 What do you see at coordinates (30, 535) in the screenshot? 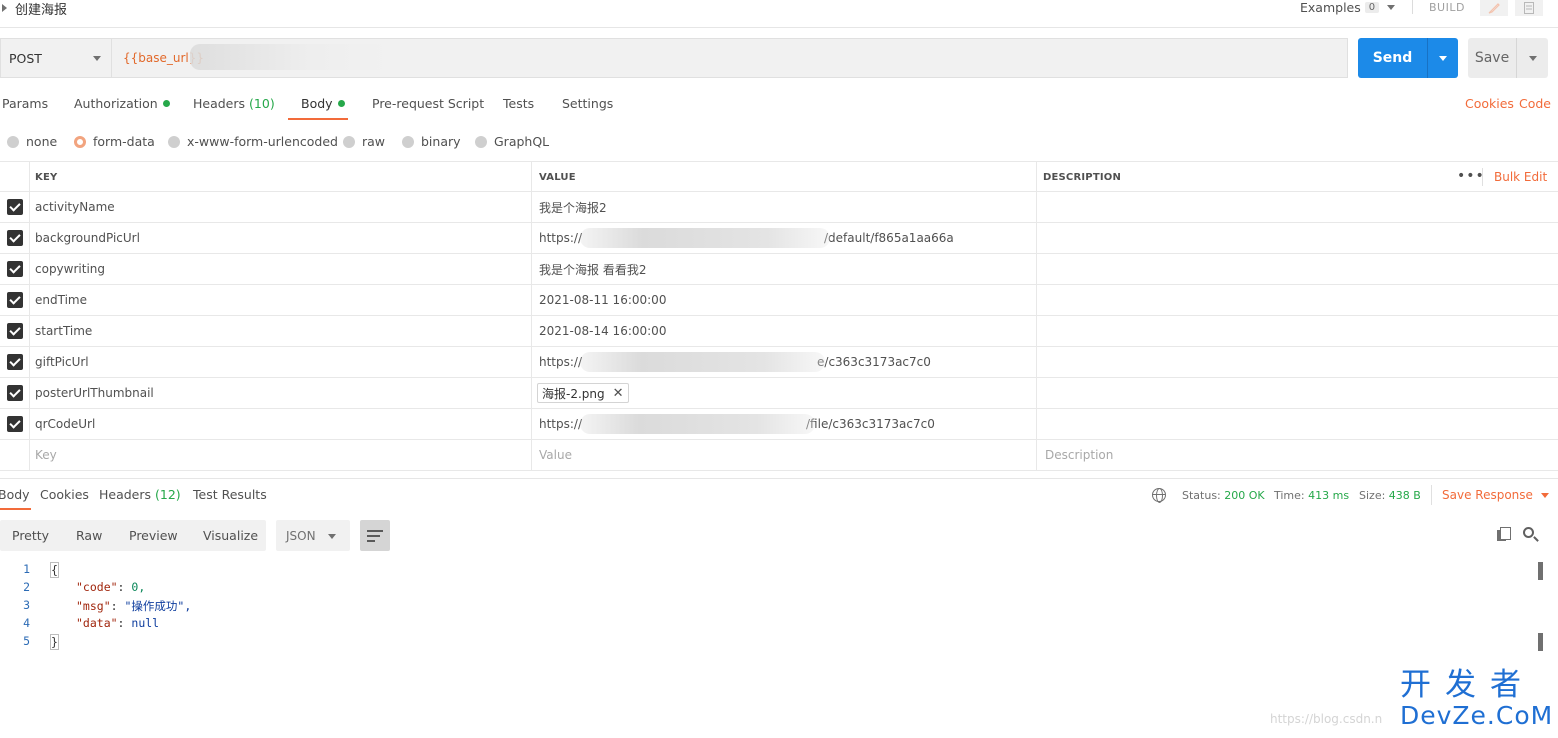
I see `format-pretty: Pretty` at bounding box center [30, 535].